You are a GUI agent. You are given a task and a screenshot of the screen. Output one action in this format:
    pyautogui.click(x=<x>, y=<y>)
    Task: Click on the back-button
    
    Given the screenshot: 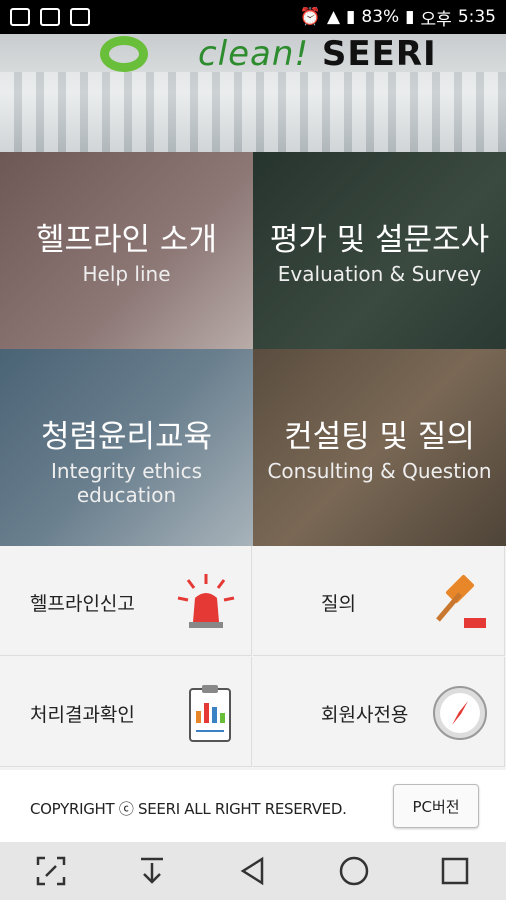 What is the action you would take?
    pyautogui.click(x=253, y=871)
    